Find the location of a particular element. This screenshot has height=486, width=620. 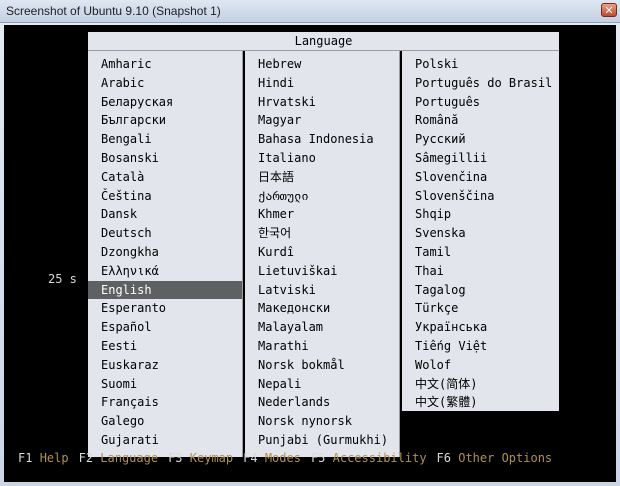

language-option: Português do Brasil is located at coordinates (480, 83).